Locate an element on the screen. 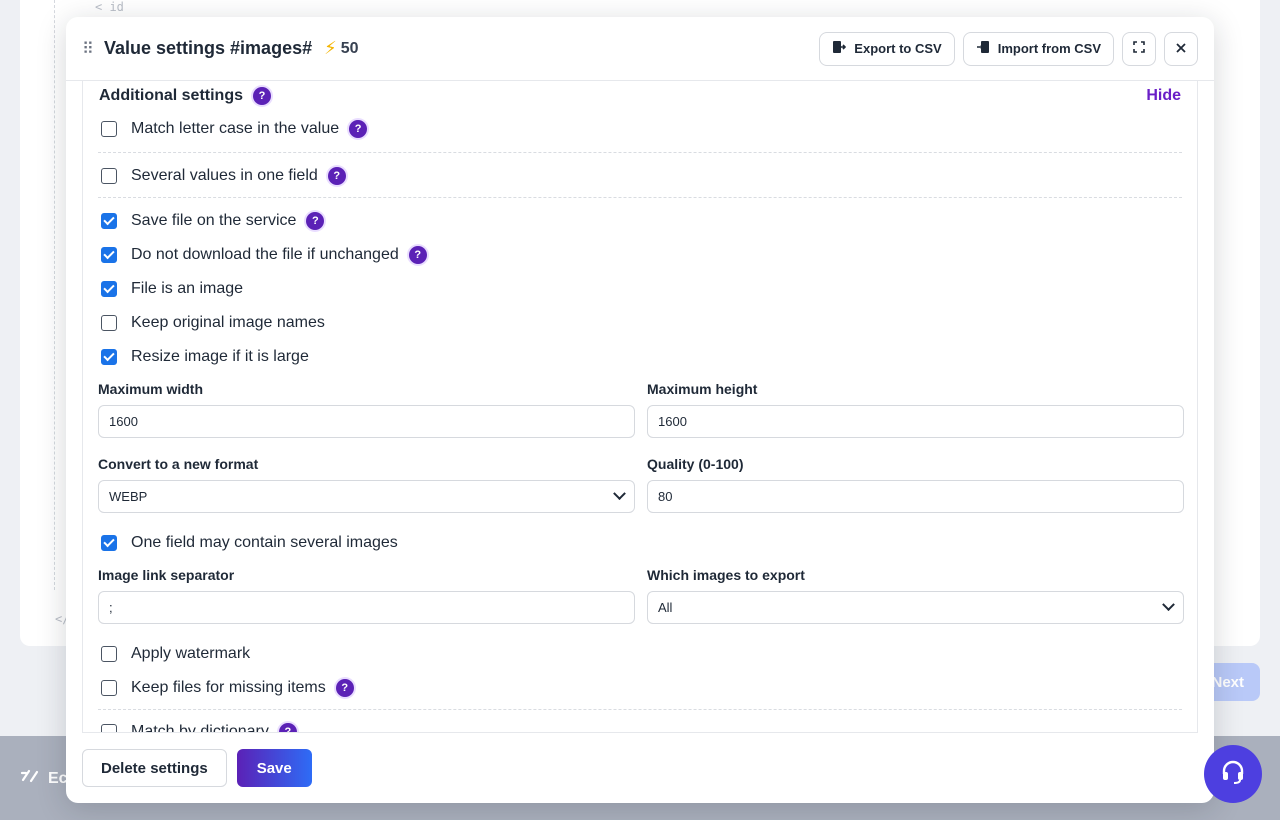 The image size is (1280, 820). support-chat-button is located at coordinates (1233, 774).